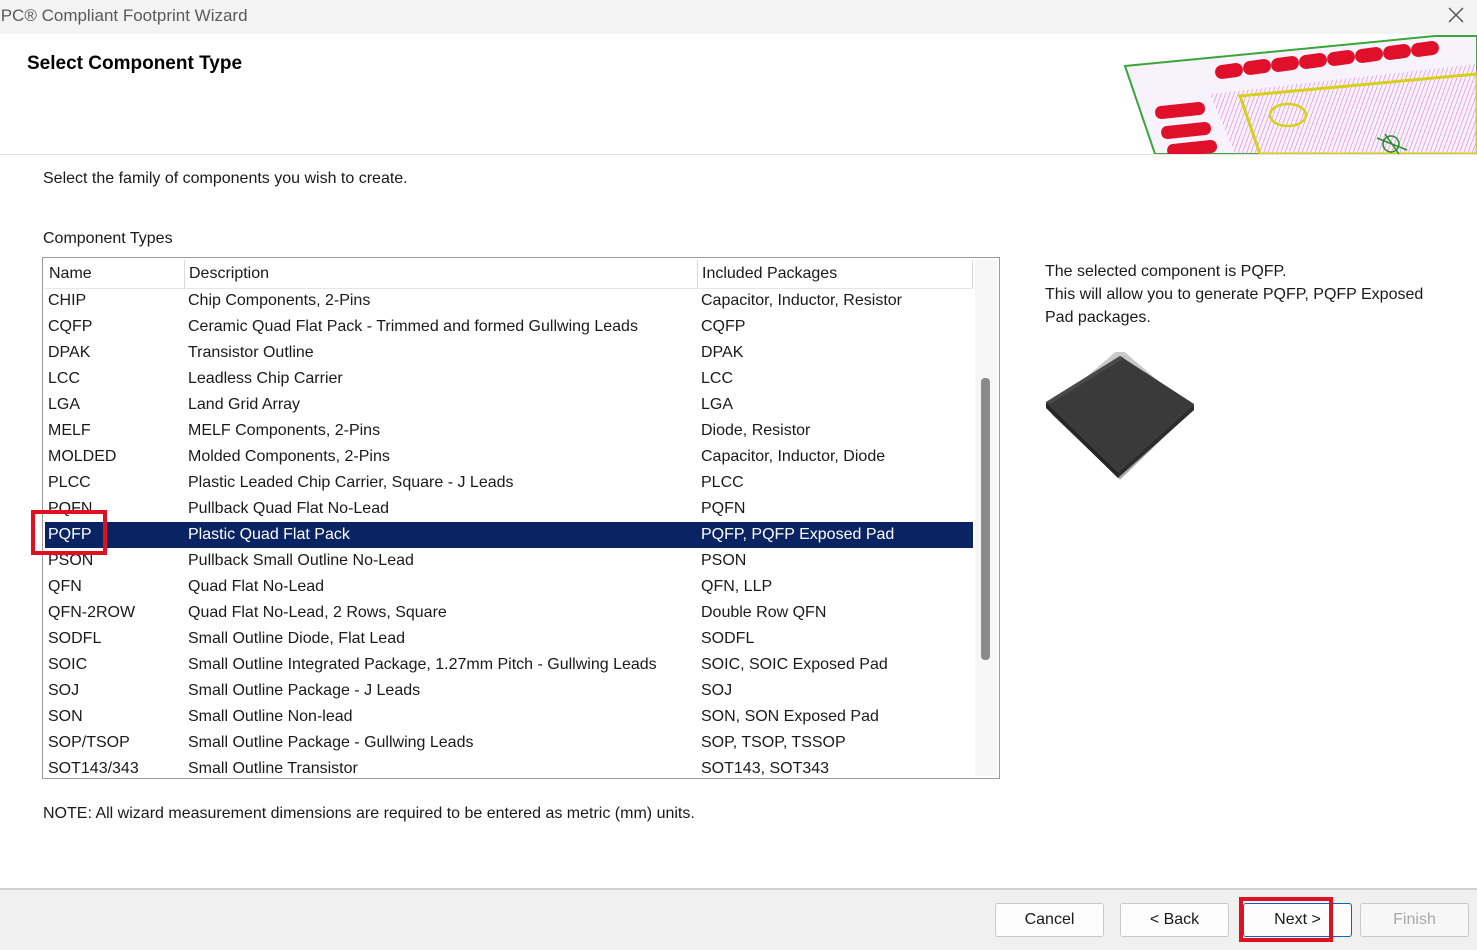 The height and width of the screenshot is (950, 1477). I want to click on row-name: DPAK, so click(69, 352).